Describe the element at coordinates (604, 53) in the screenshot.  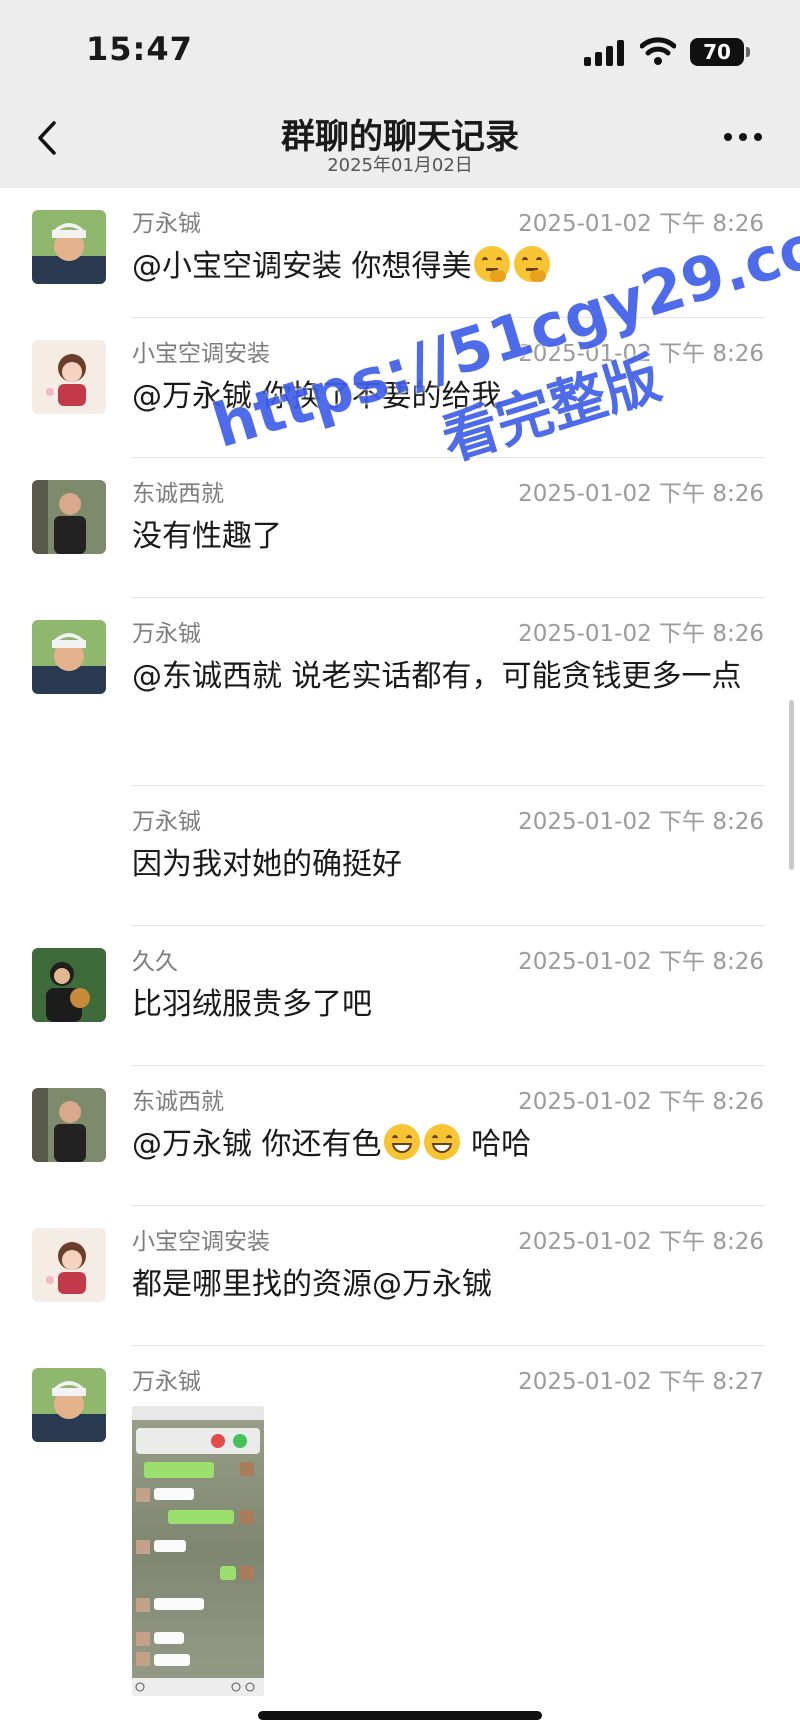
I see `cellular-signal-icon` at that location.